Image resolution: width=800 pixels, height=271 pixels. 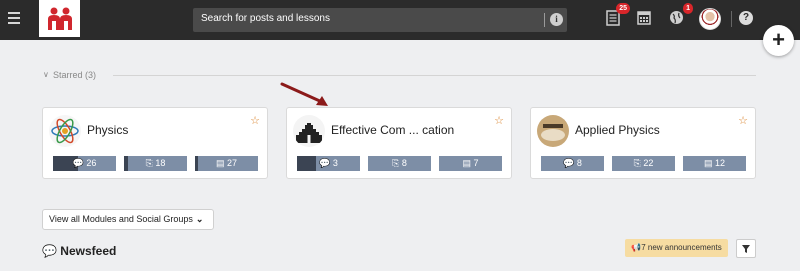 I want to click on top-navbar: Search for posts and lessons i 25 1 ?, so click(x=400, y=20).